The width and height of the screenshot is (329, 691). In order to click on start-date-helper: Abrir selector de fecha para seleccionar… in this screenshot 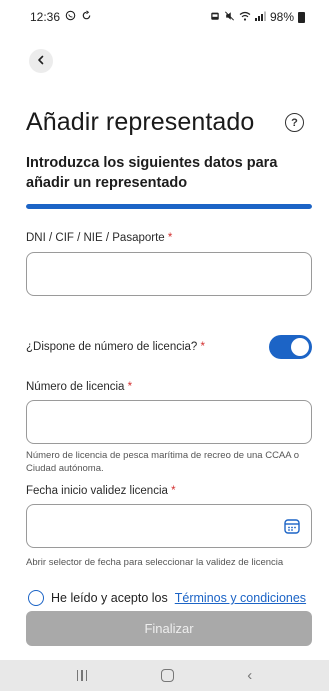, I will do `click(155, 562)`.